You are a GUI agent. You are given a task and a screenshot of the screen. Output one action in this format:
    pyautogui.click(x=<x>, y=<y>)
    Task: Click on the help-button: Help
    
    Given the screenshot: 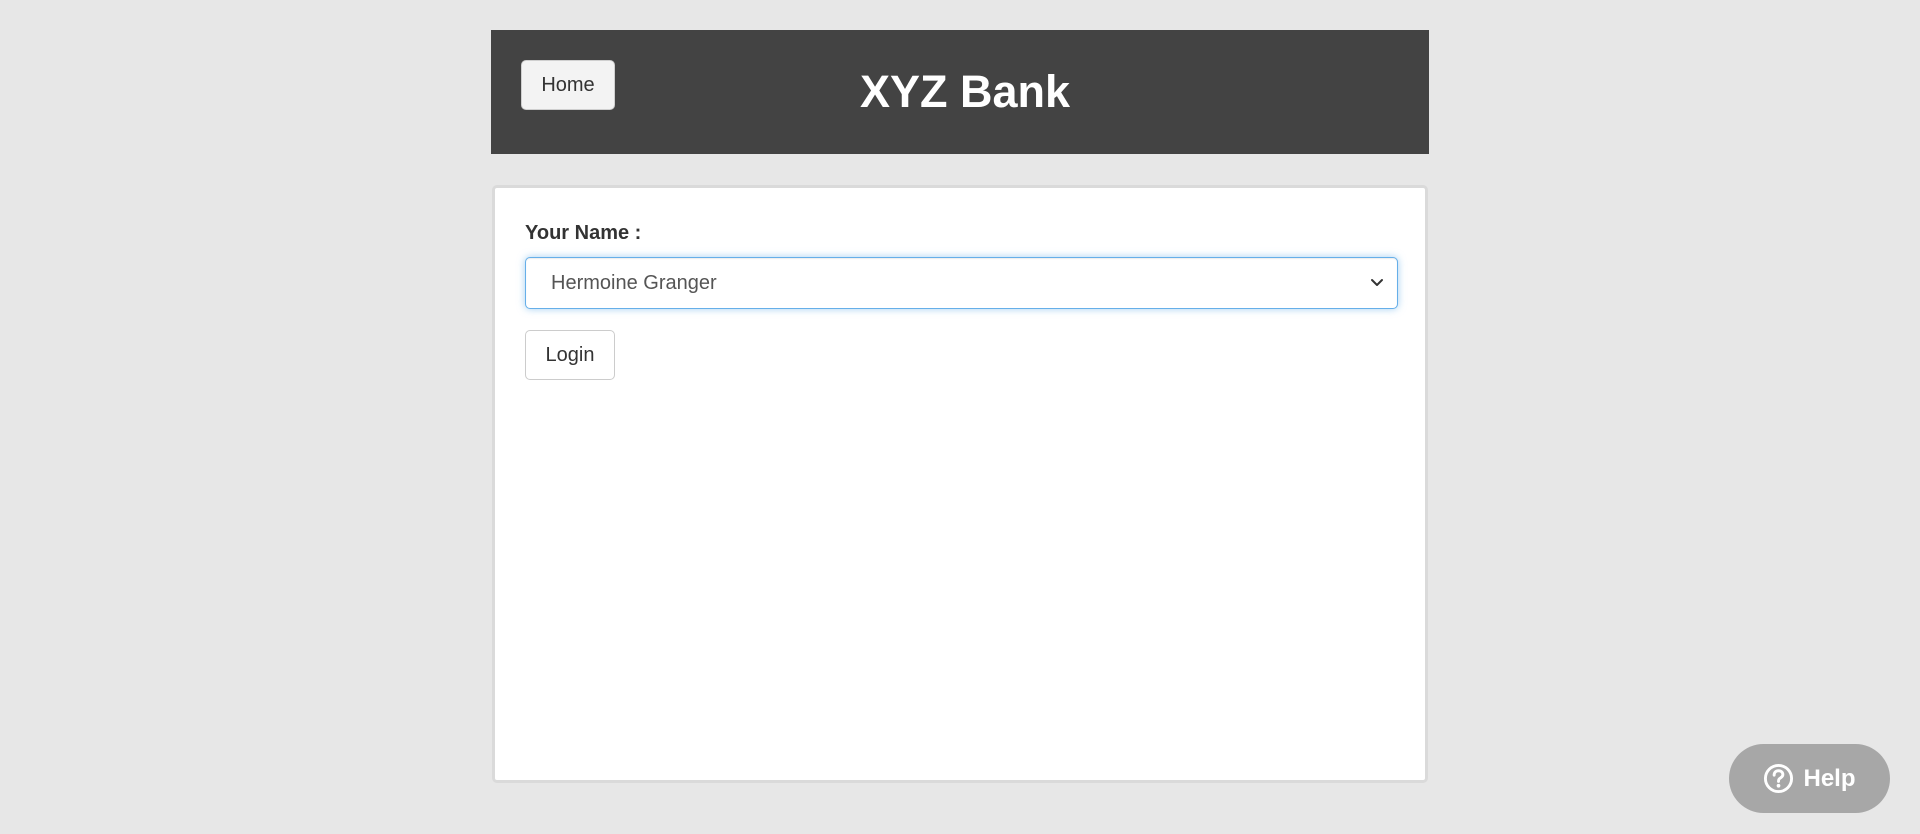 What is the action you would take?
    pyautogui.click(x=1809, y=778)
    